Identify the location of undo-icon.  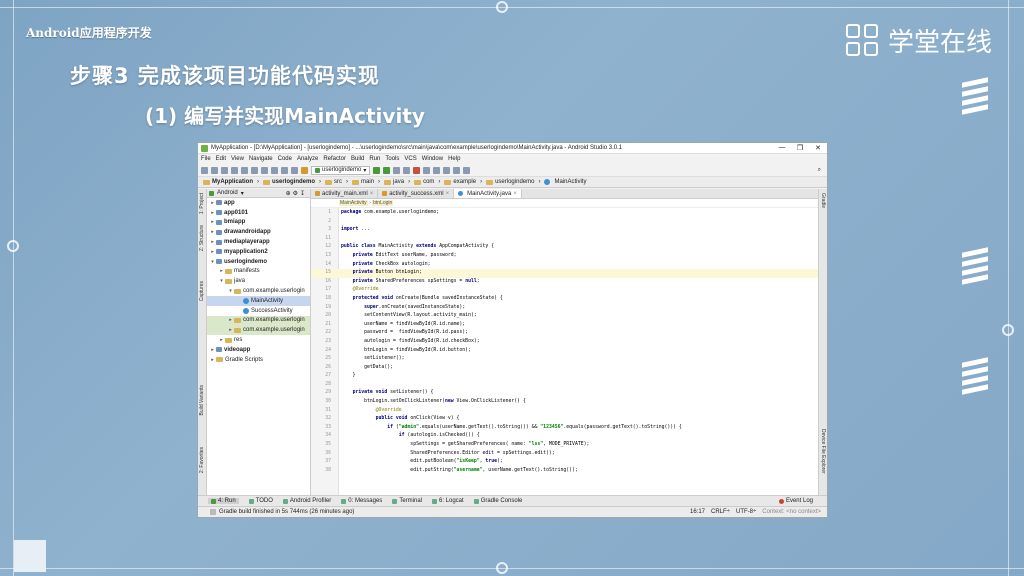
(234, 170).